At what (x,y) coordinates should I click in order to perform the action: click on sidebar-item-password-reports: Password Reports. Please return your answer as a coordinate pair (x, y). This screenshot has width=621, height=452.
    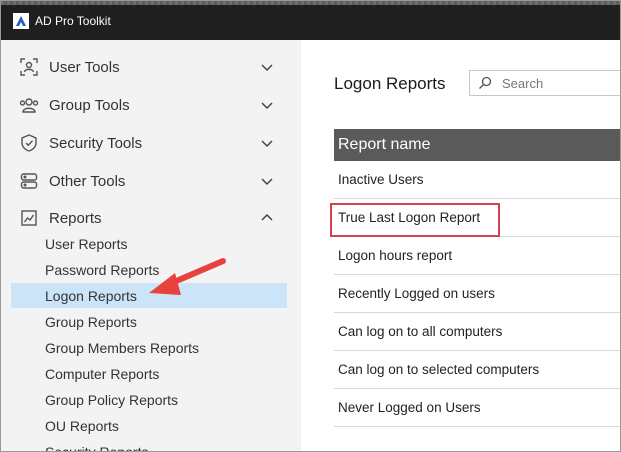
    Looking at the image, I should click on (149, 269).